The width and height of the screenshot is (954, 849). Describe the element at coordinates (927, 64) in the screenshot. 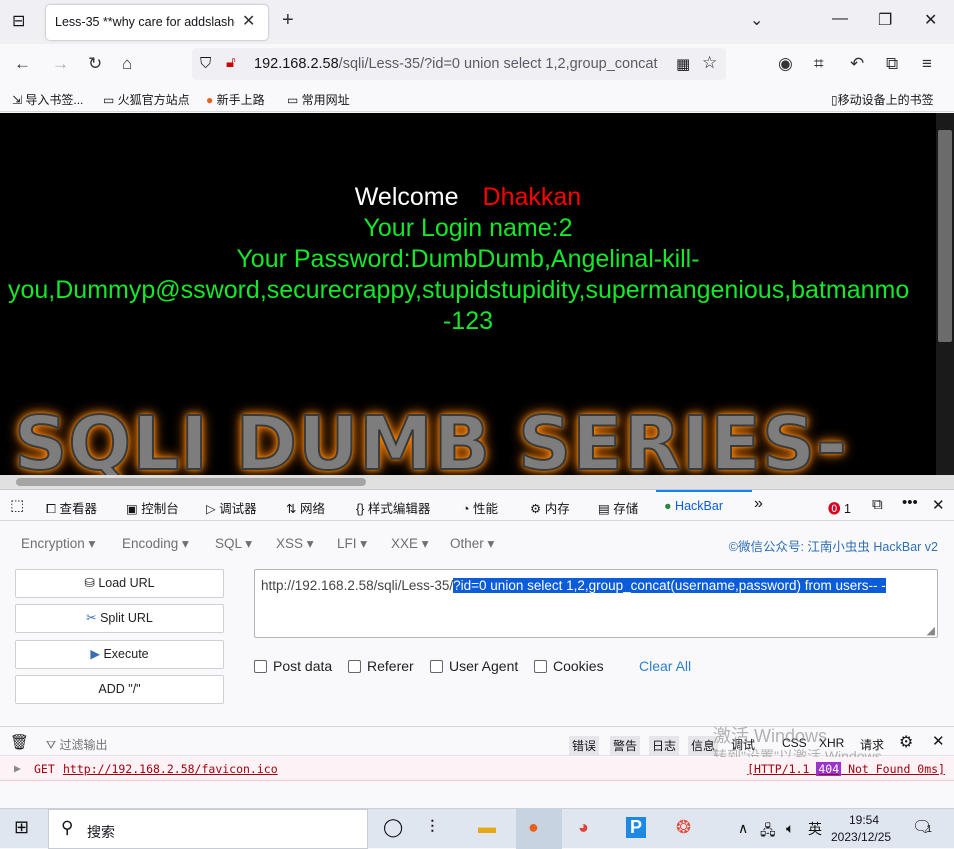

I see `menu-icon: ≡` at that location.